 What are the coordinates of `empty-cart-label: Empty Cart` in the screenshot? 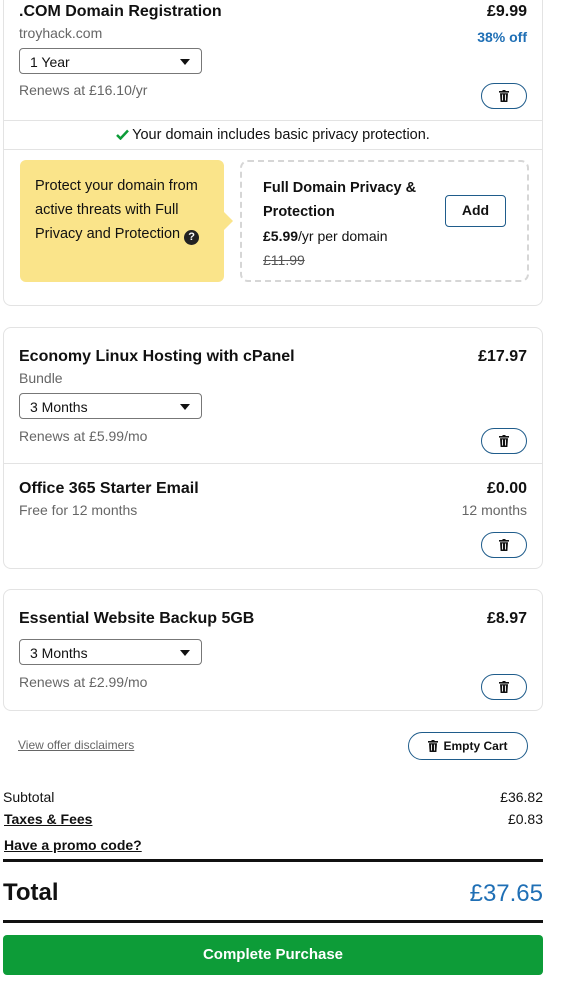 It's located at (475, 746).